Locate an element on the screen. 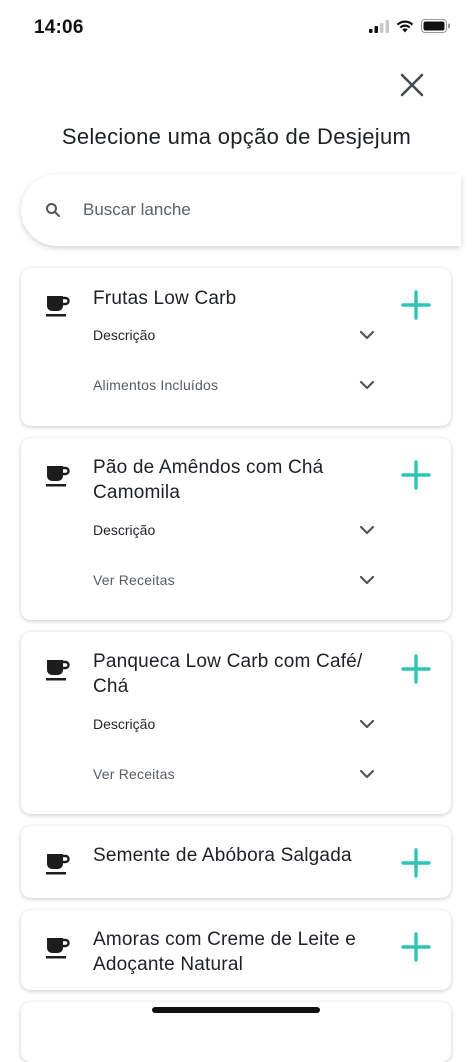 The width and height of the screenshot is (473, 1062). close-button is located at coordinates (412, 85).